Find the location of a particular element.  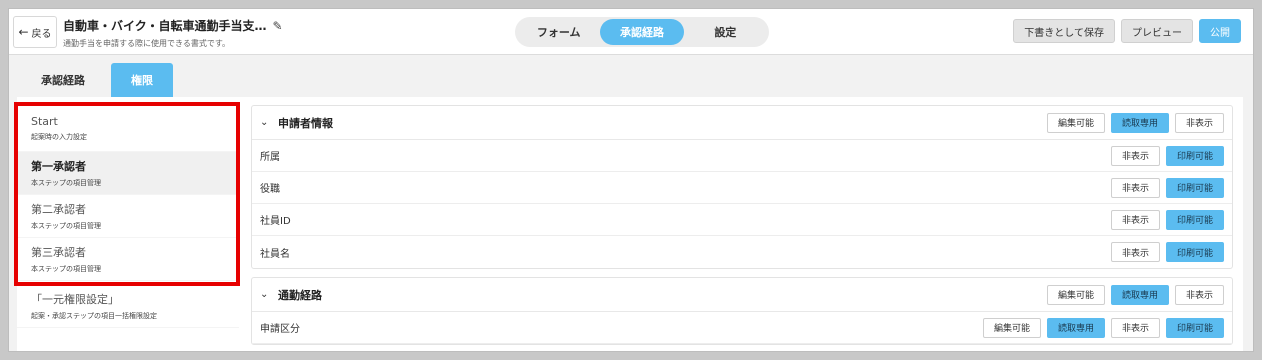

pencil-icon: ✎ is located at coordinates (278, 26).